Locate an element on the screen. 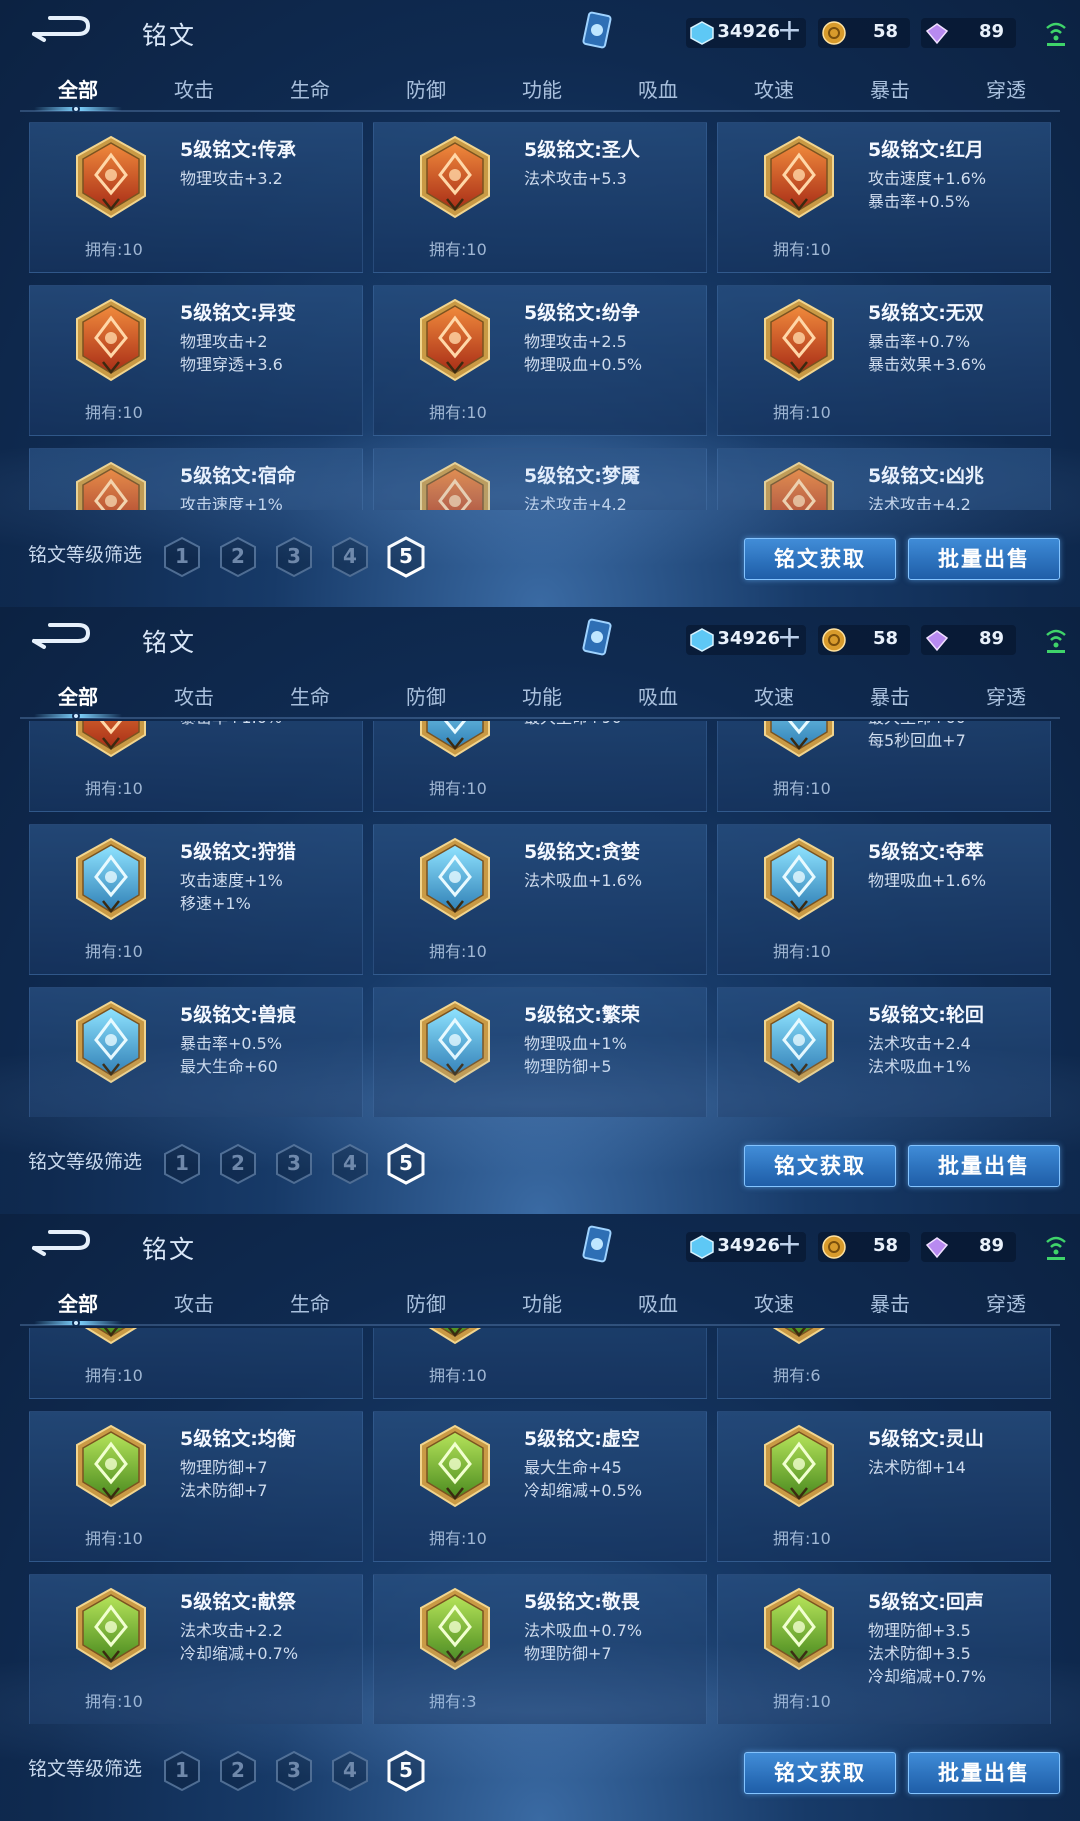 The height and width of the screenshot is (1821, 1080). inscription-card: 5级铭文:繁荣 物理吸血+1% 物理防御+5 is located at coordinates (540, 1052).